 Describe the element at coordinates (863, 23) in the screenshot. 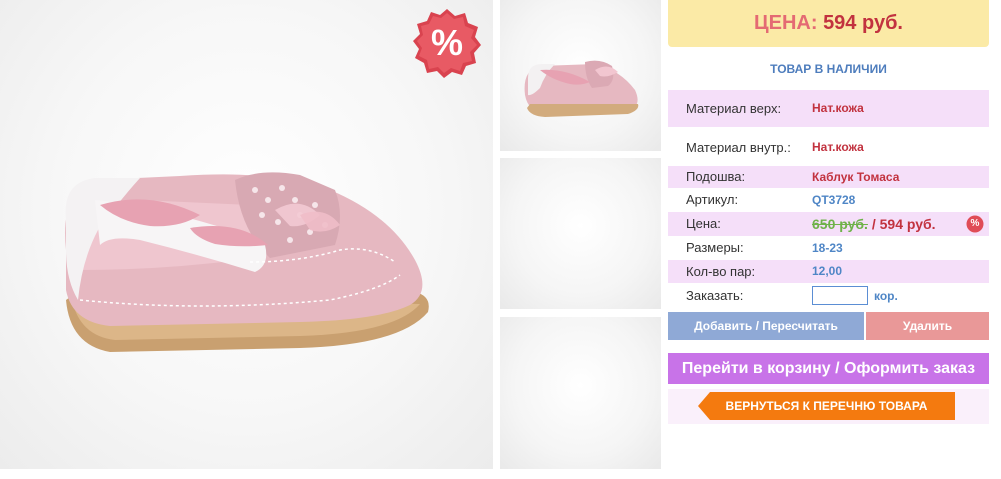

I see `price-header-value: 594 руб.` at that location.